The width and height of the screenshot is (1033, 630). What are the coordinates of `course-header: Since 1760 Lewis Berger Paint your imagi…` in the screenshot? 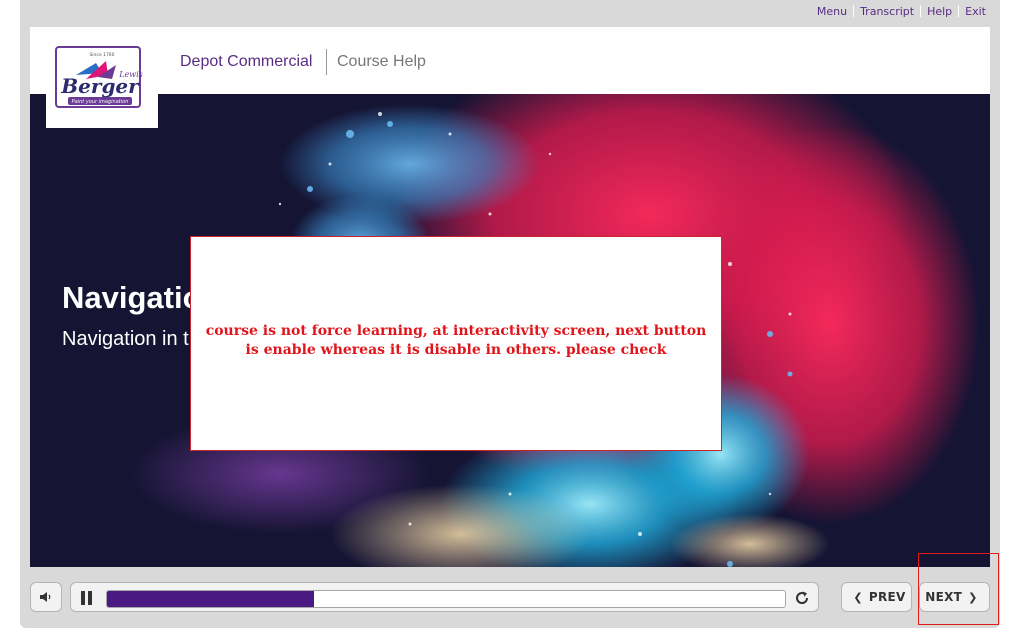 It's located at (510, 77).